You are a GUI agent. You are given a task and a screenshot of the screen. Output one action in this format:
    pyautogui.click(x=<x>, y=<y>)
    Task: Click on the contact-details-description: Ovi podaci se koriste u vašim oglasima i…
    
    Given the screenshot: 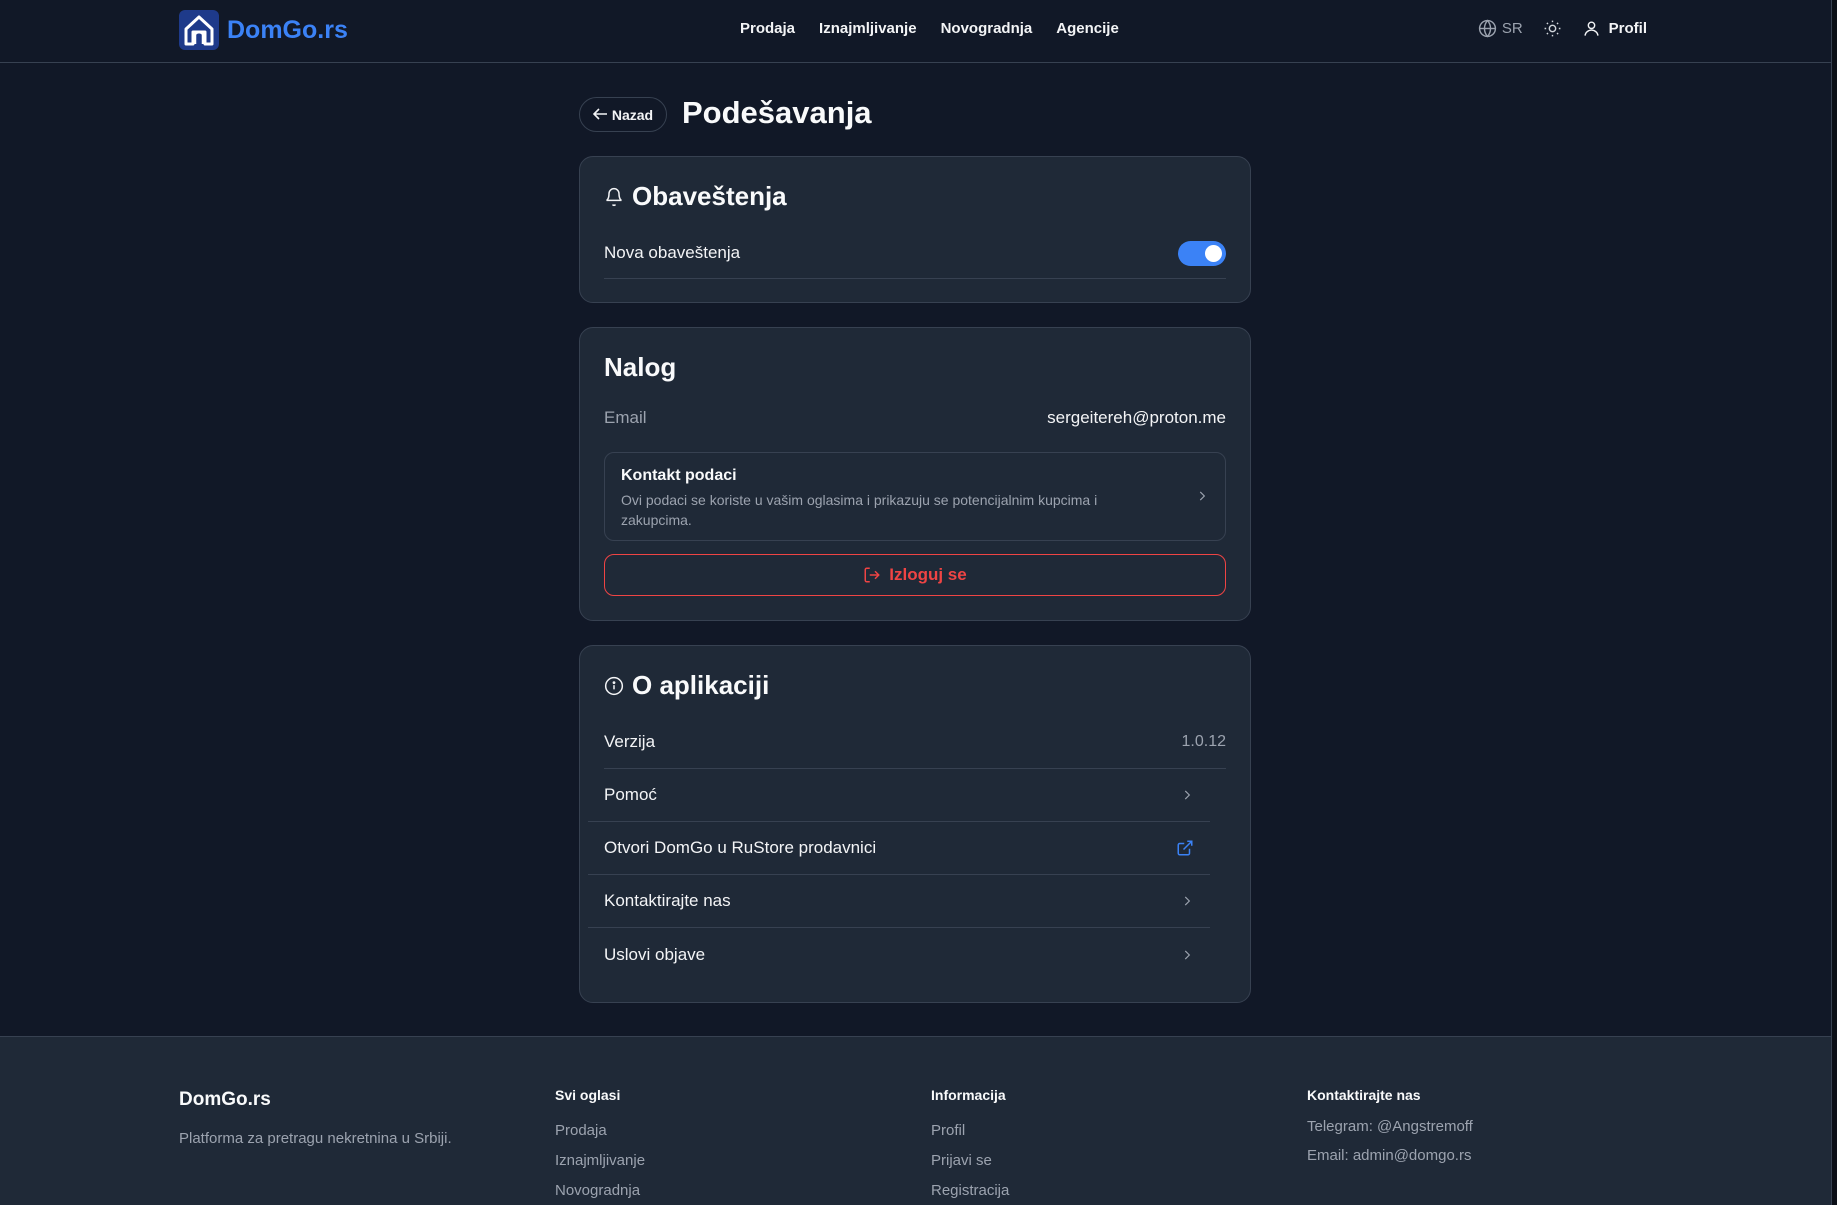 What is the action you would take?
    pyautogui.click(x=859, y=510)
    